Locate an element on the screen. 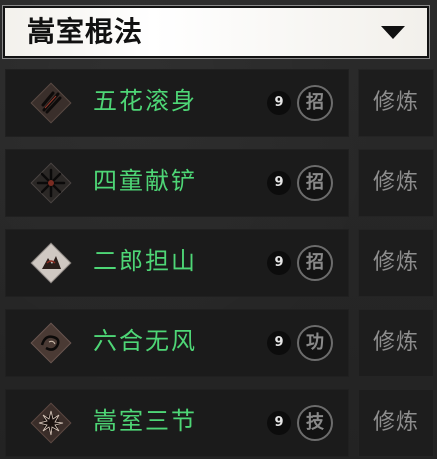 This screenshot has width=437, height=459. skill-row: 嵩室三节 9 技 修炼 is located at coordinates (218, 423).